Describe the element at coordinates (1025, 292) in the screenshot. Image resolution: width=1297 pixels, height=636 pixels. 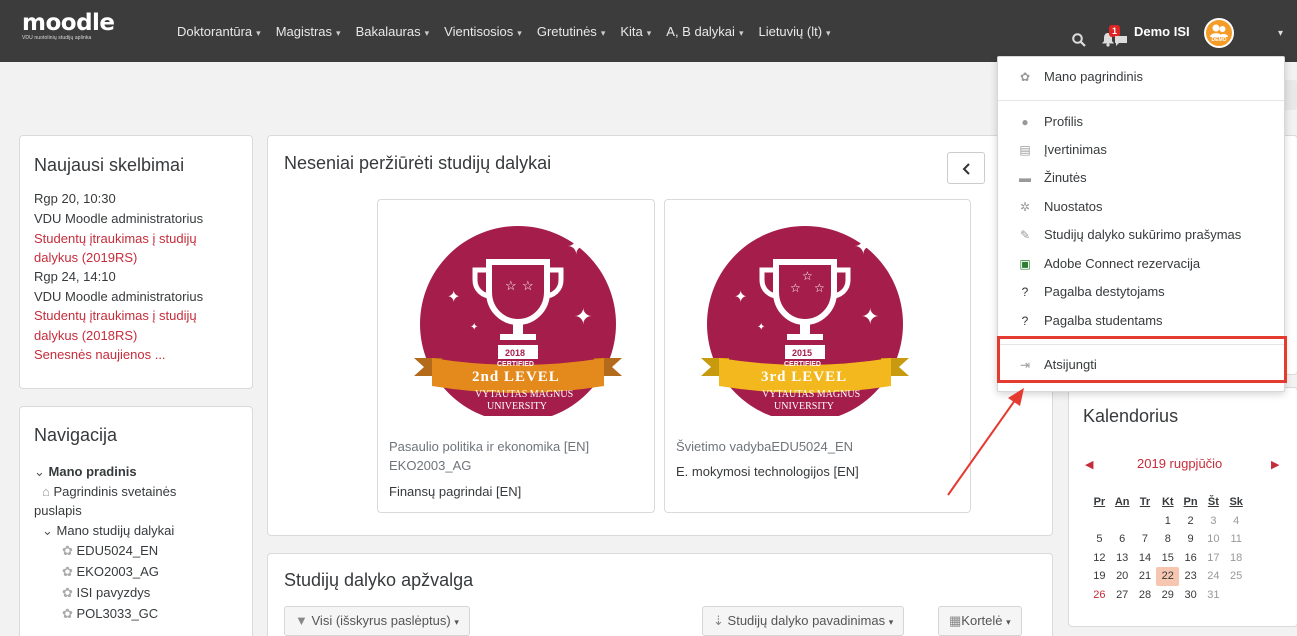
I see `help-icon: ?` at that location.